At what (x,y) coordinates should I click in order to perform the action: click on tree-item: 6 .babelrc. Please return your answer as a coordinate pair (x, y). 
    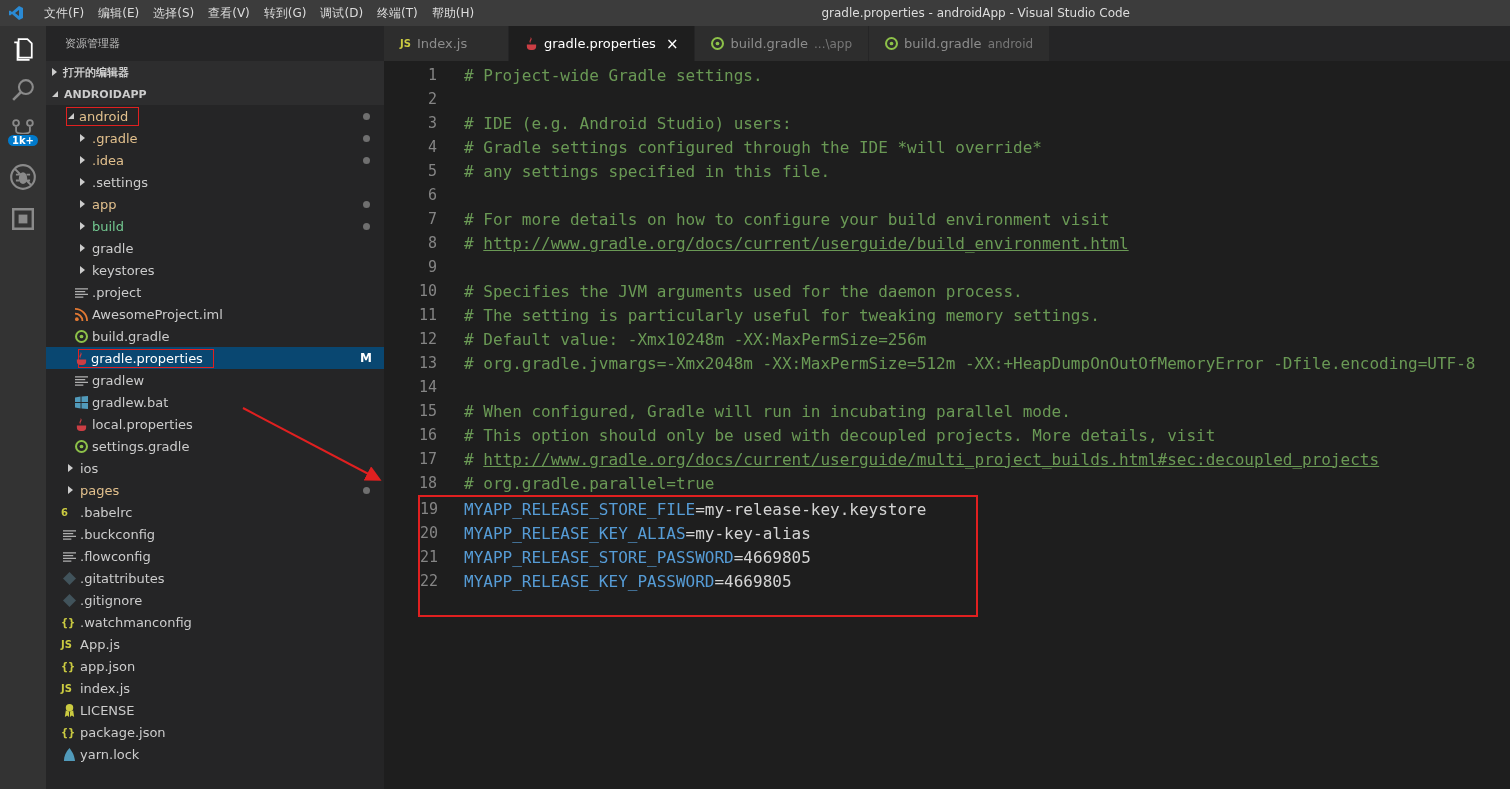
    Looking at the image, I should click on (215, 512).